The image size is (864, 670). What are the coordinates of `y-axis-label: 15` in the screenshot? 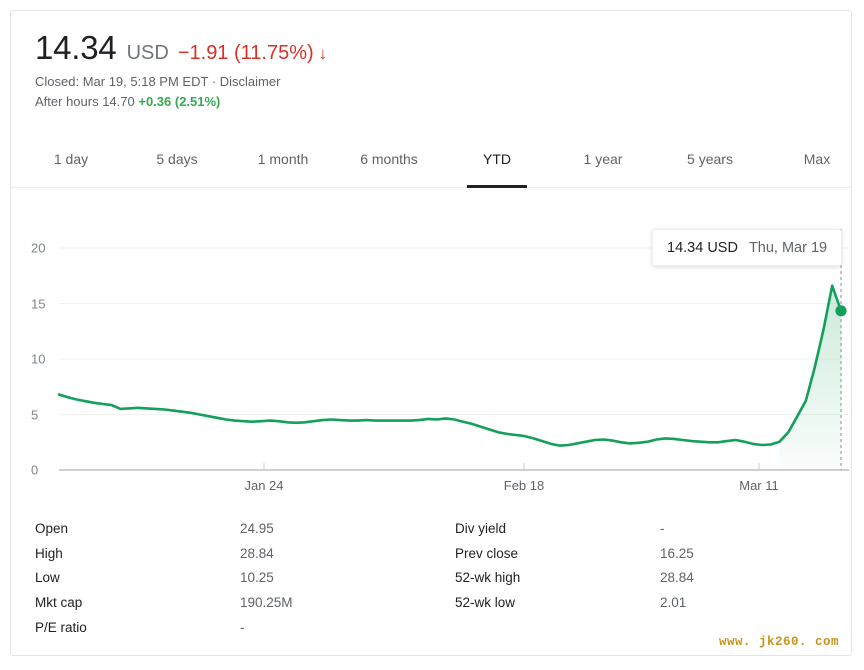 It's located at (38, 303).